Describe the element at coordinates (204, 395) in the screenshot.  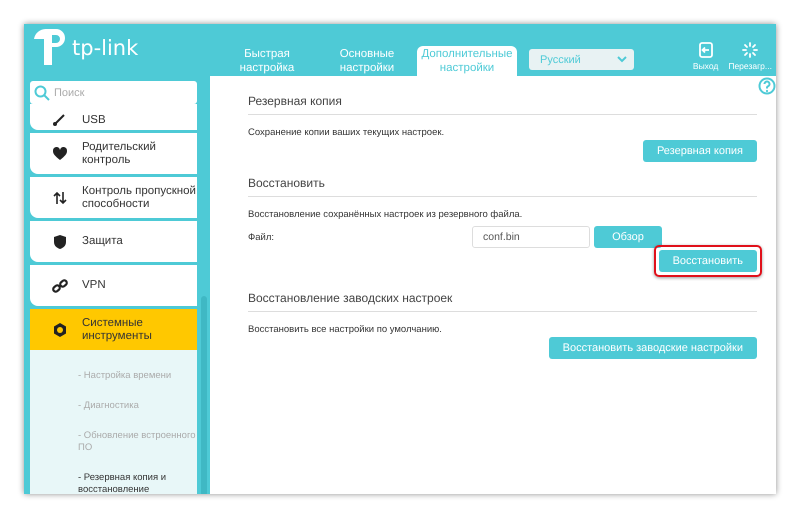
I see `scrollbar` at that location.